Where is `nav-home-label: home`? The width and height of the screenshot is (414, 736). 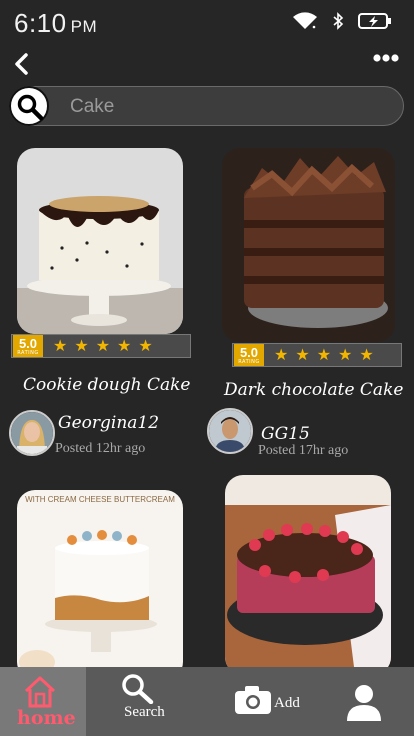 nav-home-label: home is located at coordinates (46, 718).